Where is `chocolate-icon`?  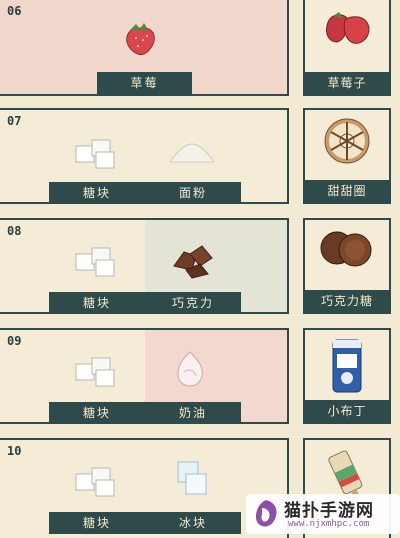 chocolate-icon is located at coordinates (193, 262).